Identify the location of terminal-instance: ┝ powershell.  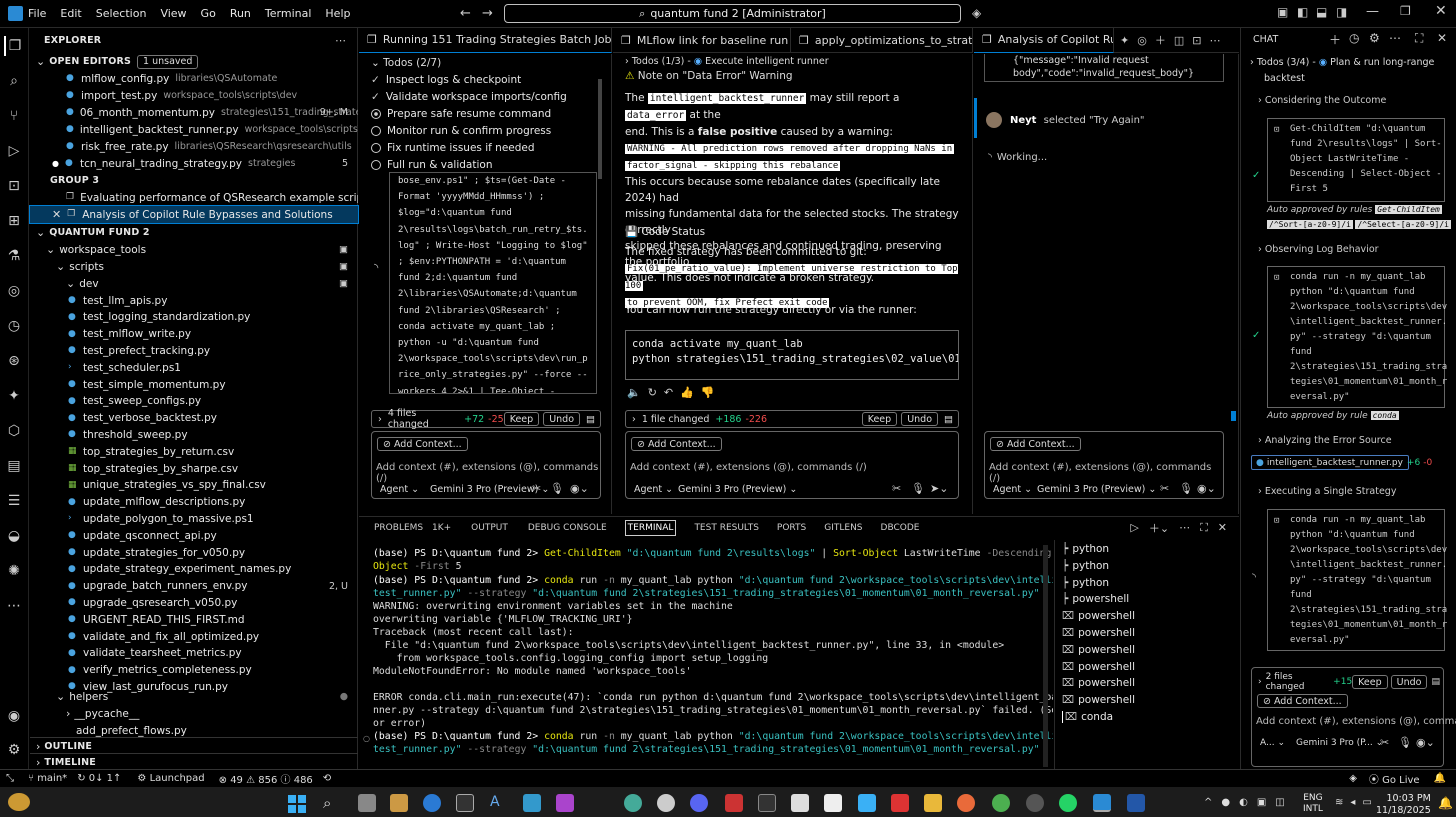
(1095, 599).